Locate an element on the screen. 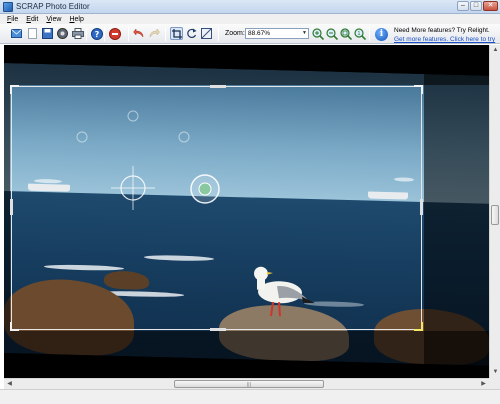 Image resolution: width=500 pixels, height=404 pixels. menu-bar: File Edit View Help is located at coordinates (250, 19).